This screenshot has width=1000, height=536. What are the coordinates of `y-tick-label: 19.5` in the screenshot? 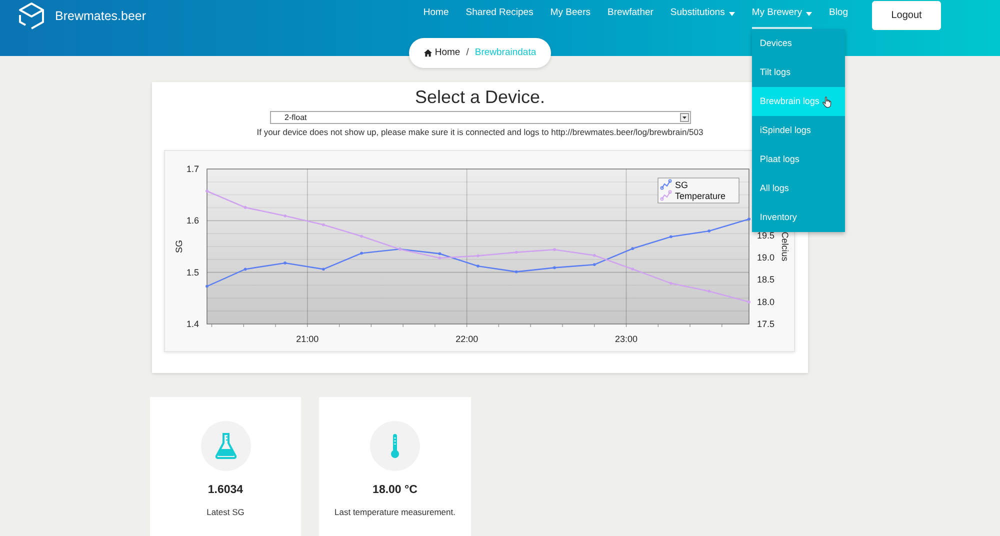 It's located at (766, 235).